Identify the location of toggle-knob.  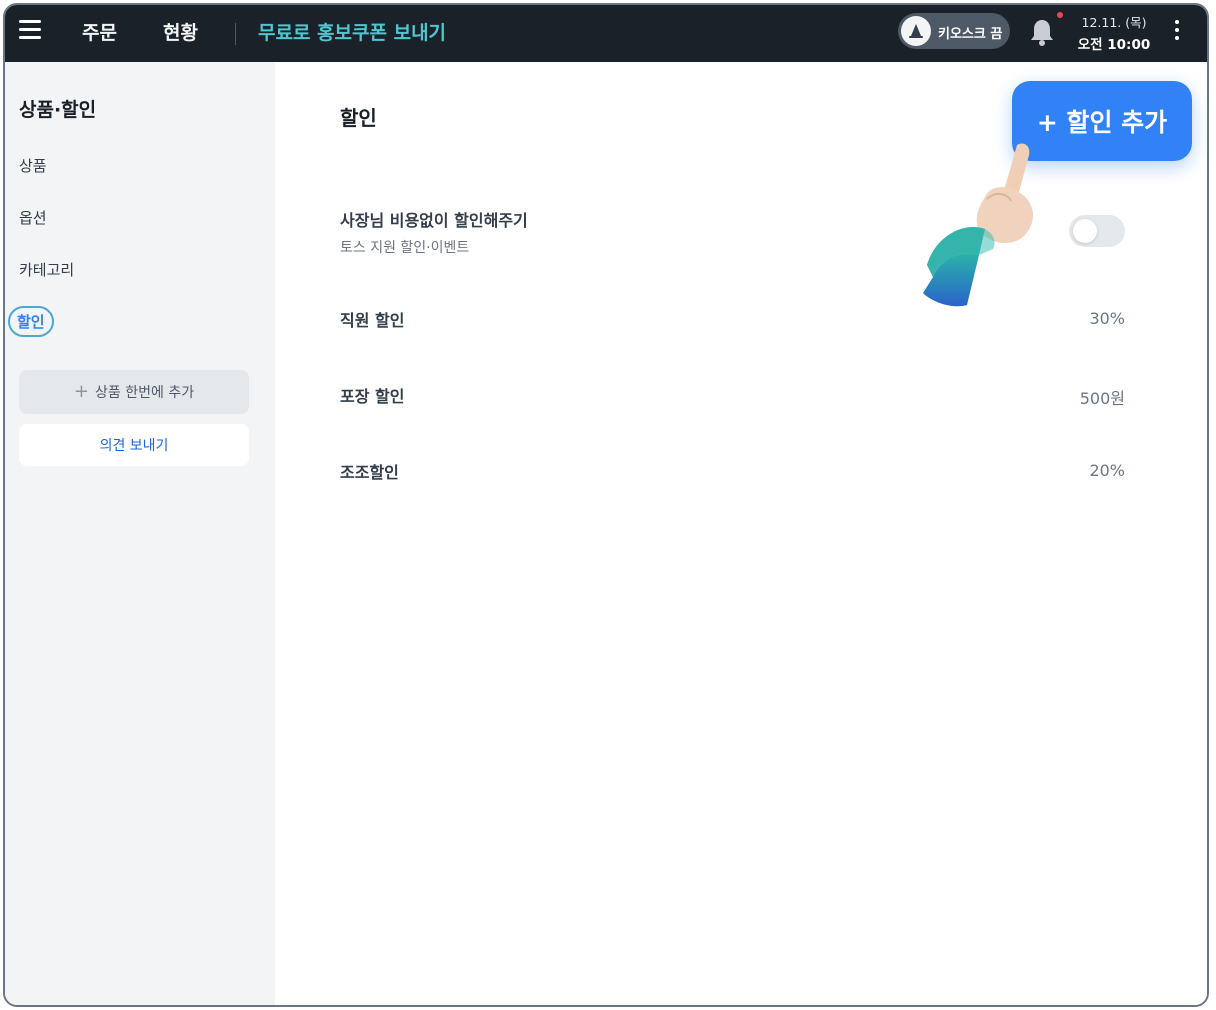
(1085, 231).